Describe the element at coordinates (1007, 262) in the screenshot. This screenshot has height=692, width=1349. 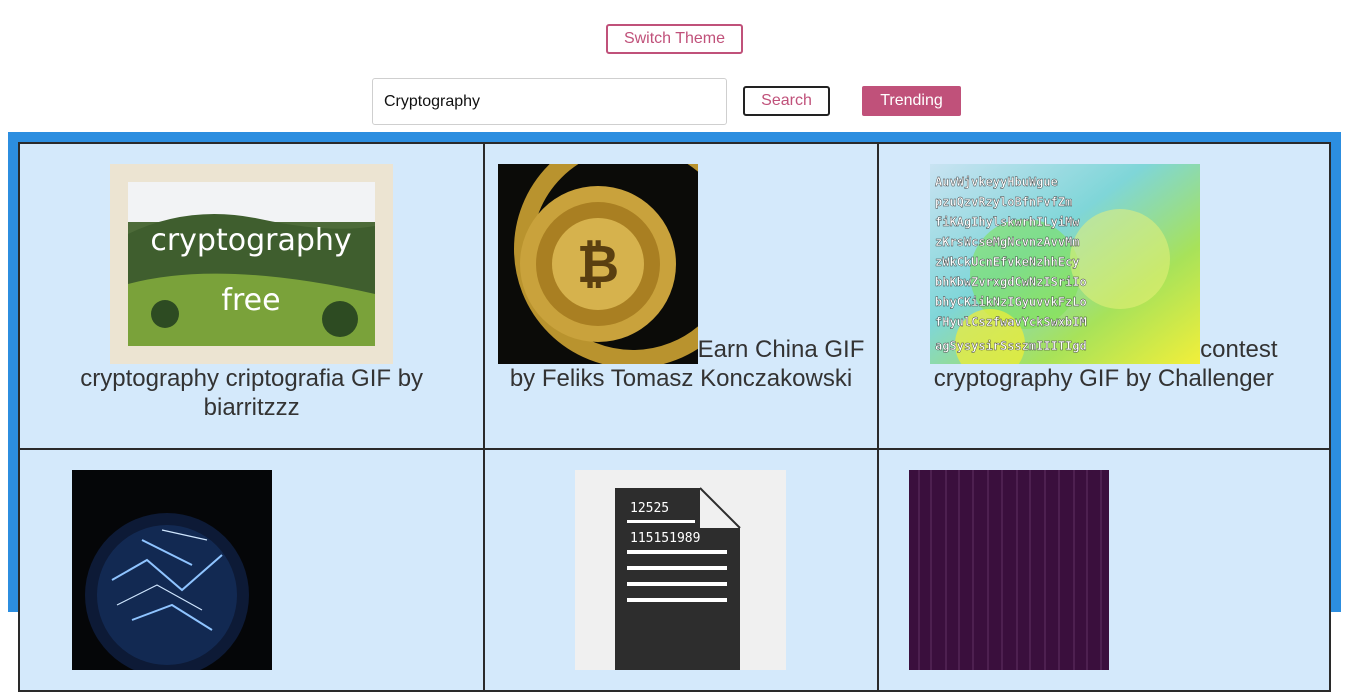
I see `svg-text: zWkCkUcnEfvkeNzhhEcy` at that location.